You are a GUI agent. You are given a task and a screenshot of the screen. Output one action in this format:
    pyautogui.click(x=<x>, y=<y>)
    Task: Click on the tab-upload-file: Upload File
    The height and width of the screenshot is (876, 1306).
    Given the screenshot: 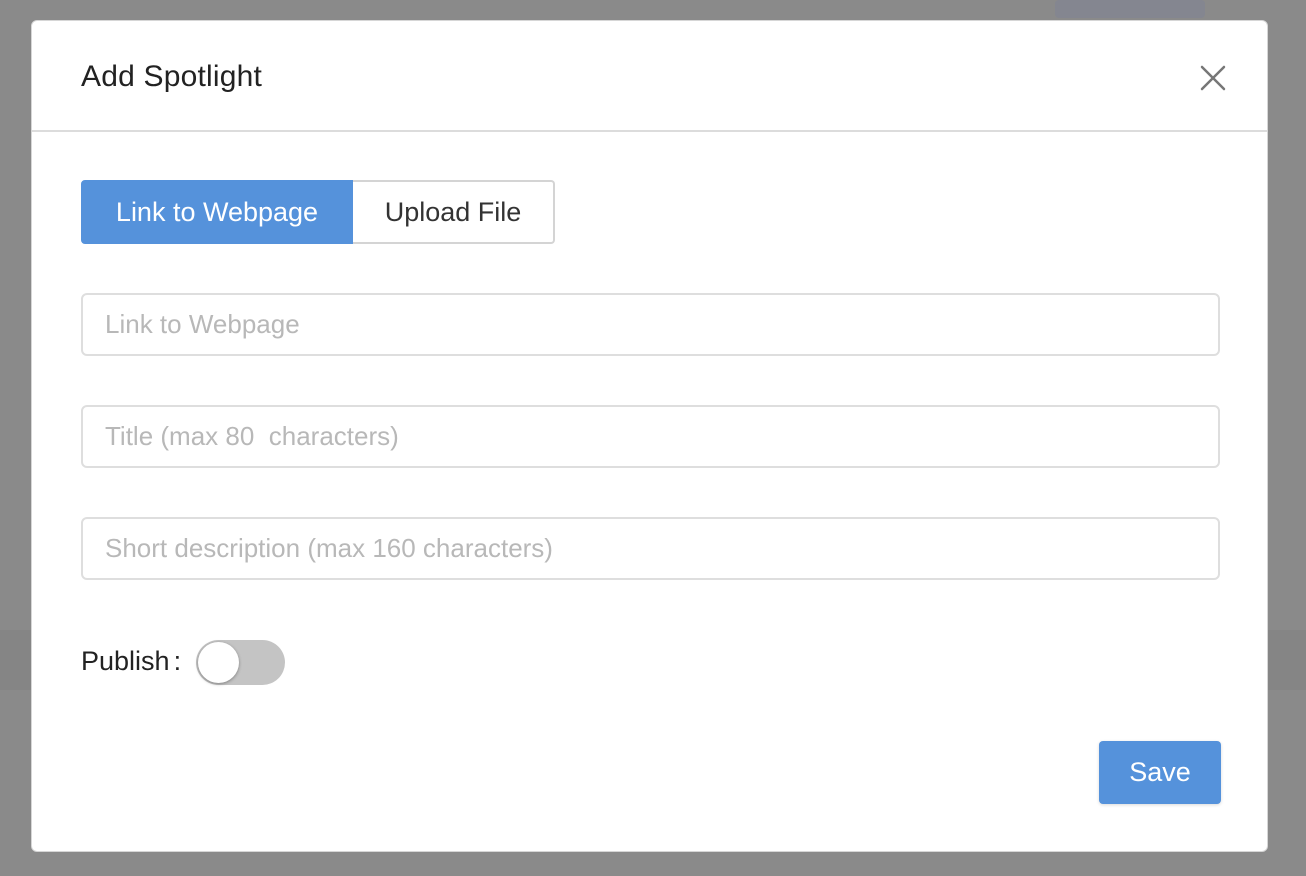 What is the action you would take?
    pyautogui.click(x=454, y=212)
    